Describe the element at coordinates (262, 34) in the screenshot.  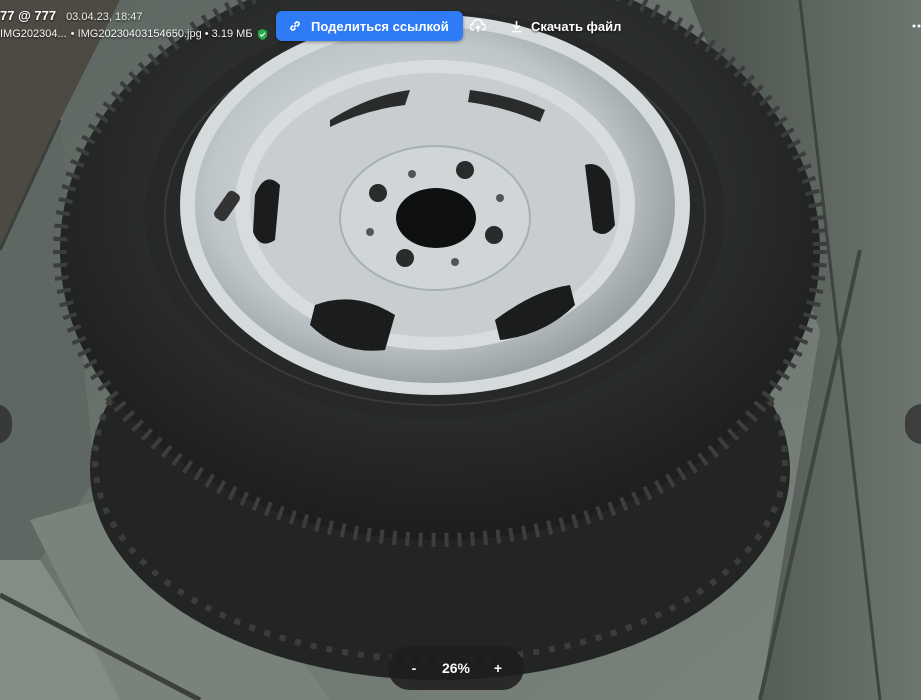
I see `shield-check-icon` at that location.